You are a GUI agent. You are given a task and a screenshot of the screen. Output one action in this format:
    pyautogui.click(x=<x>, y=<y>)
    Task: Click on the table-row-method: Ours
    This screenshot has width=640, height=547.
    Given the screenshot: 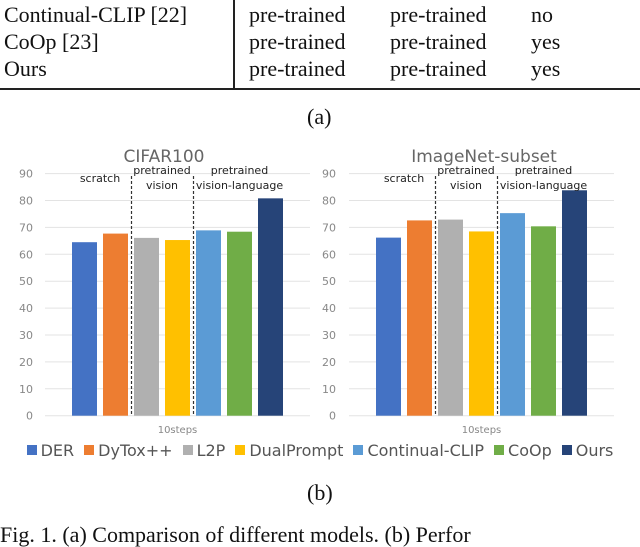 What is the action you would take?
    pyautogui.click(x=25, y=68)
    